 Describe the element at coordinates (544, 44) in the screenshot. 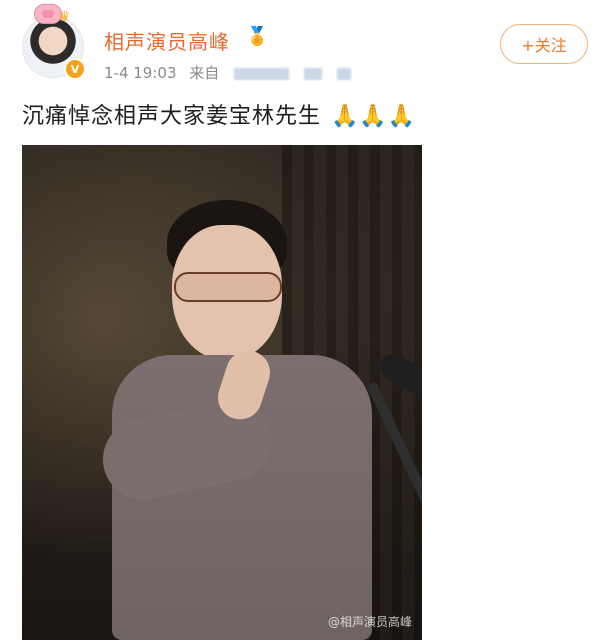

I see `follow-button: +关注` at that location.